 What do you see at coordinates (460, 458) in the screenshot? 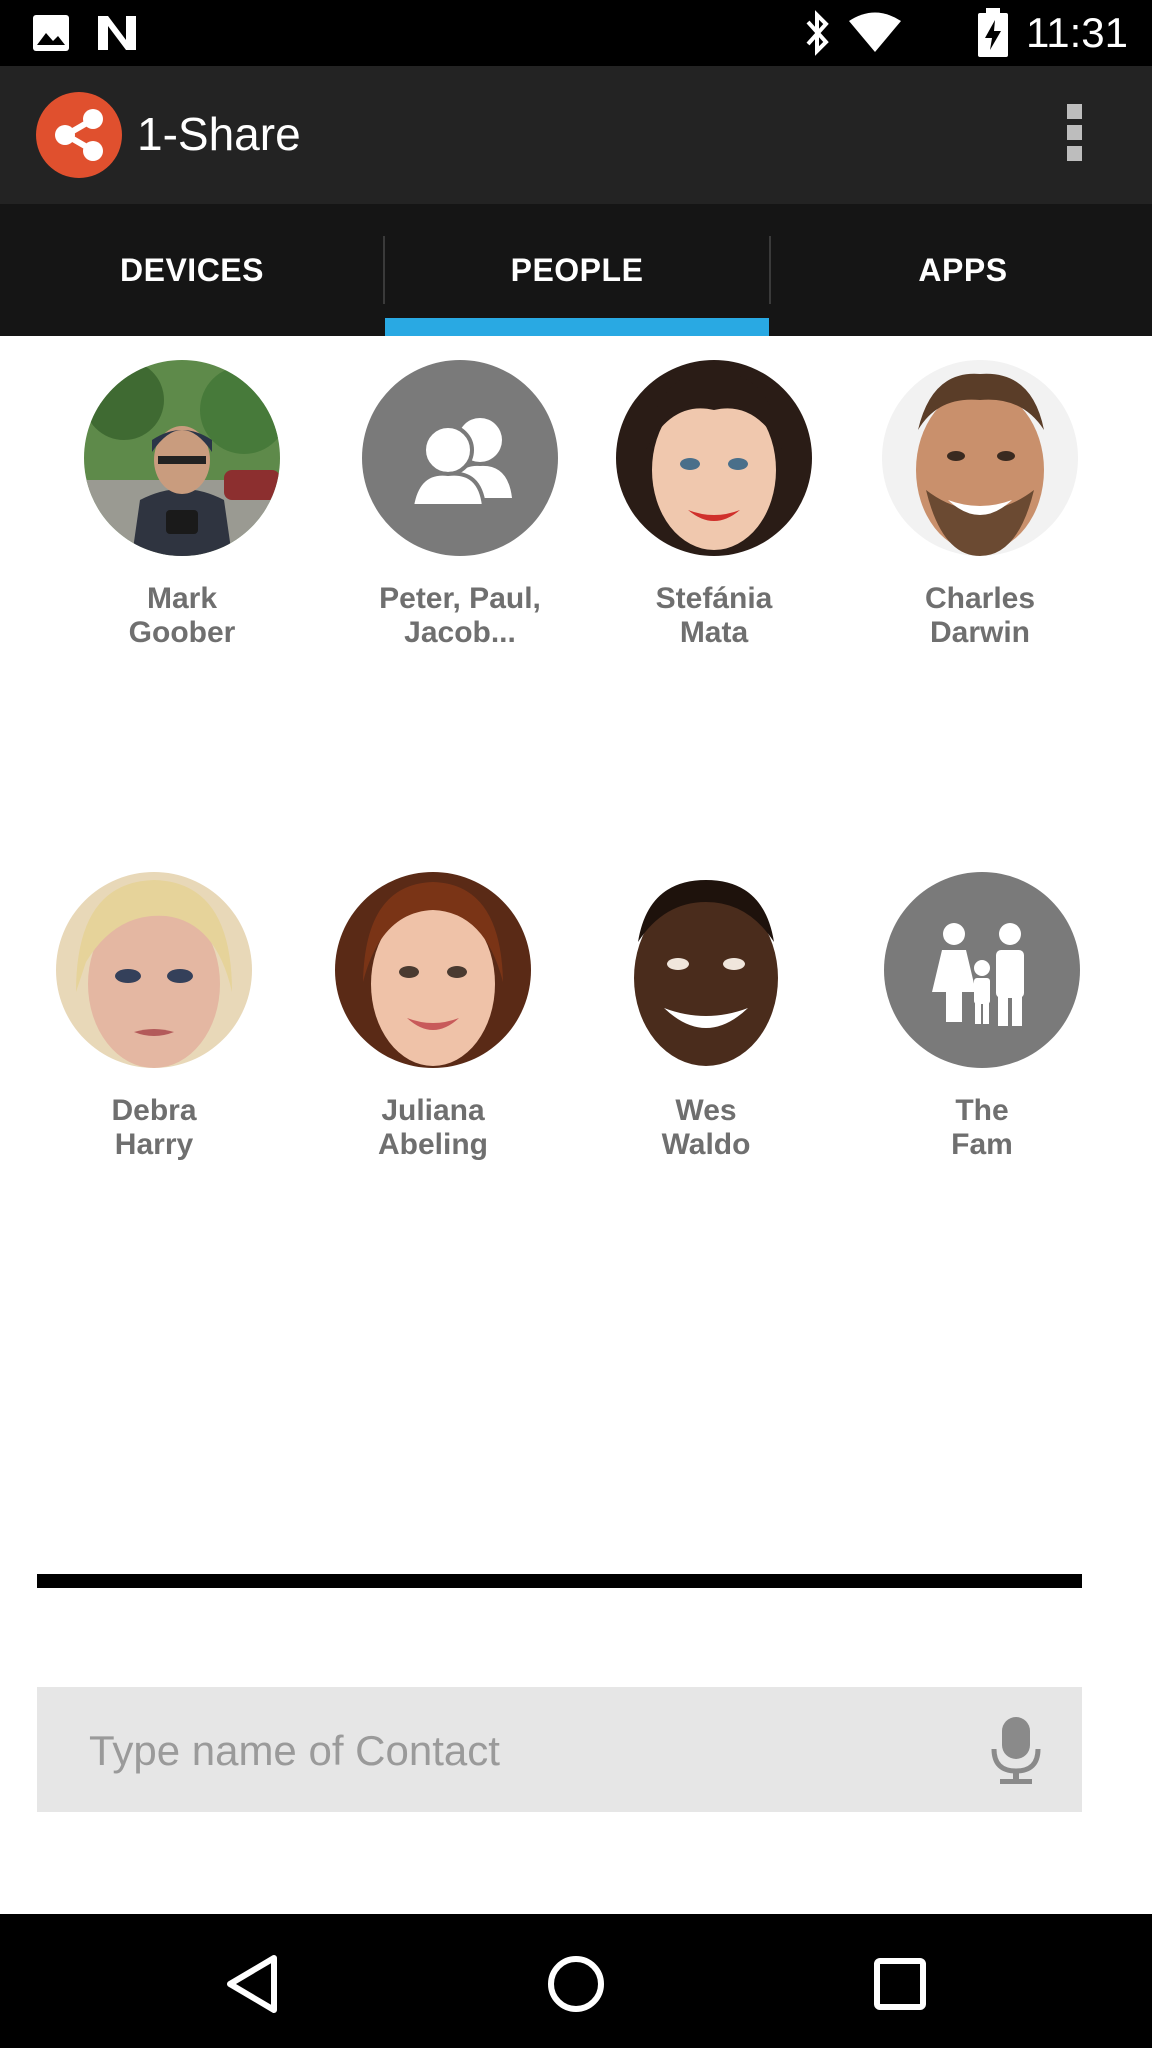
I see `group-icon` at bounding box center [460, 458].